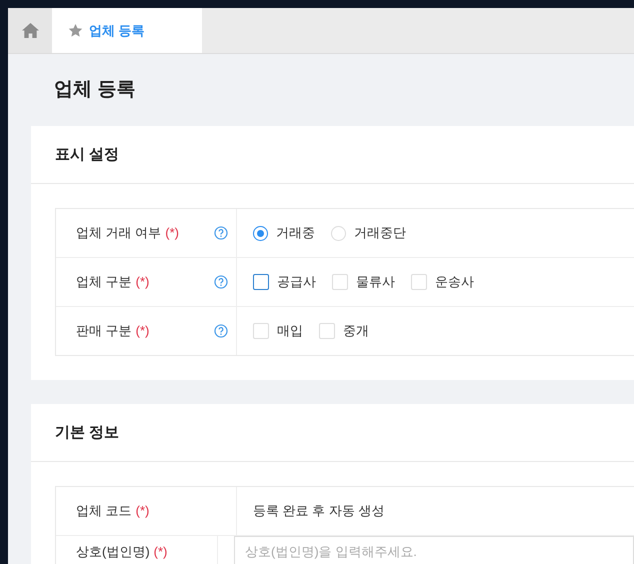 This screenshot has height=564, width=634. I want to click on checkbox, so click(261, 282).